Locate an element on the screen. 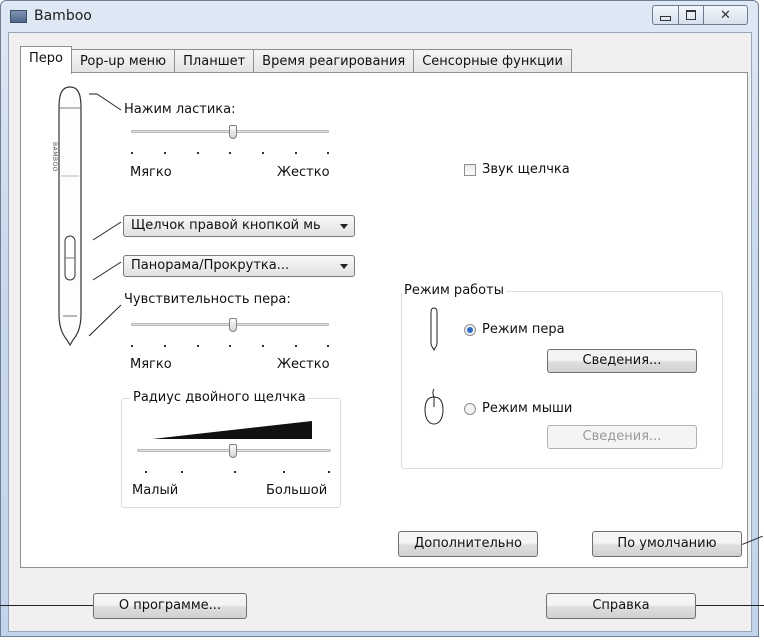 The image size is (764, 643). mouse-mode-label: Режим мыши is located at coordinates (527, 408).